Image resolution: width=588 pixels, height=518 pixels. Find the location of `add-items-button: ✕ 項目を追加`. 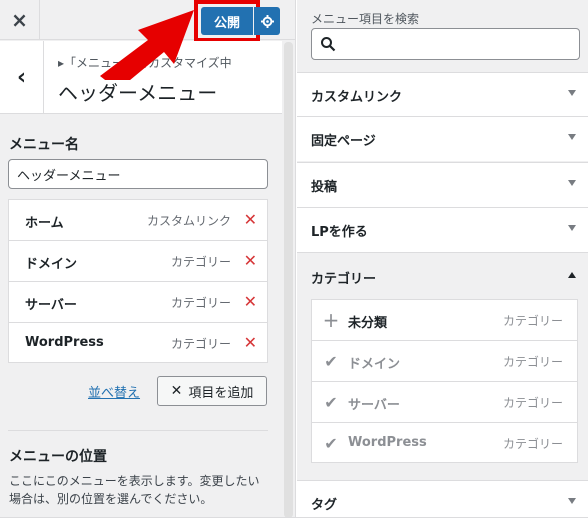

add-items-button: ✕ 項目を追加 is located at coordinates (212, 391).